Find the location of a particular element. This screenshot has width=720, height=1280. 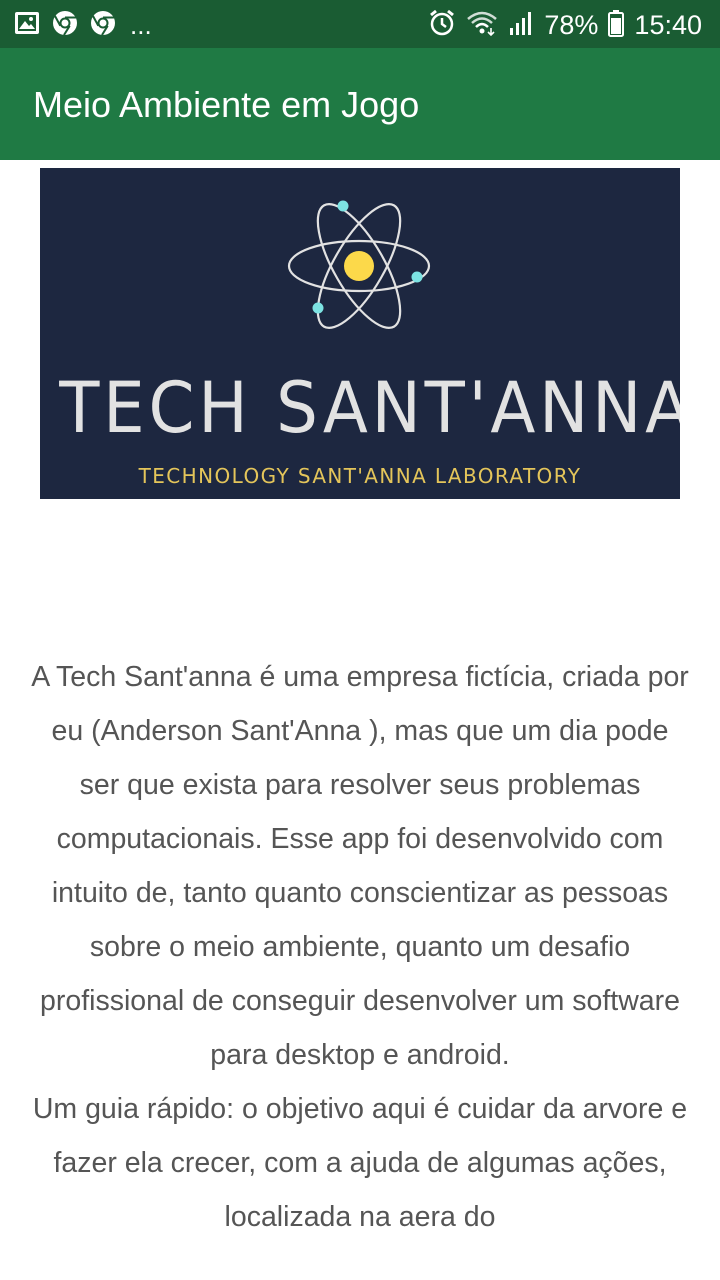

clock: 15:40 is located at coordinates (668, 24).